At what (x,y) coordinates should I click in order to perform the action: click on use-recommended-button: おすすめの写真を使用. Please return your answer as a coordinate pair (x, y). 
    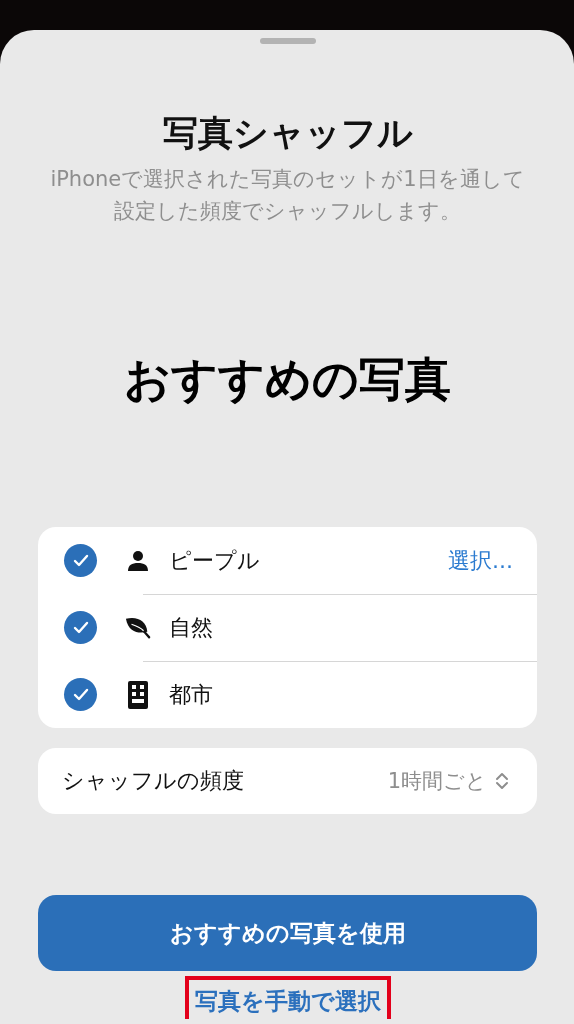
    Looking at the image, I should click on (287, 933).